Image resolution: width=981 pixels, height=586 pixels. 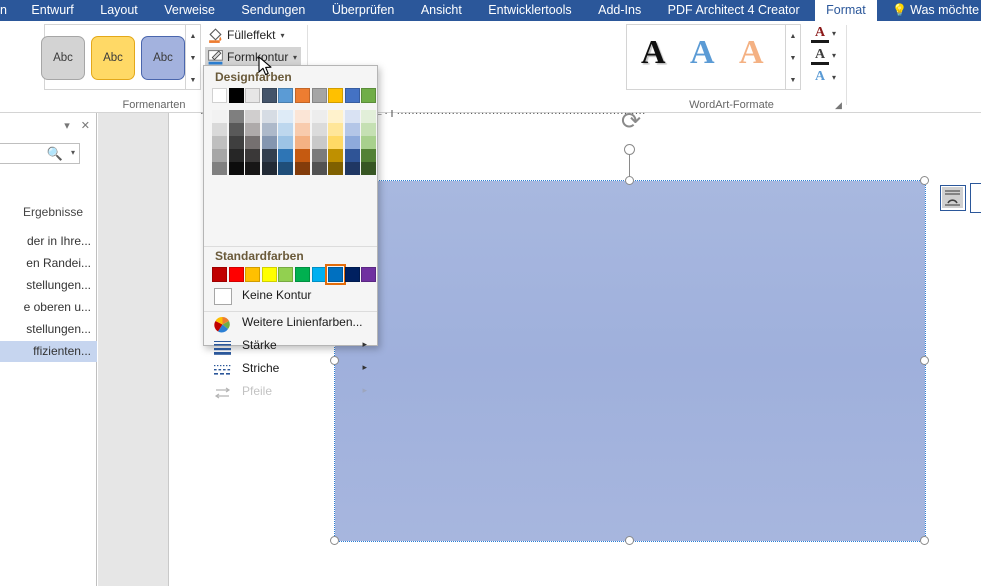 I want to click on search-input: 🔍 ▾, so click(x=40, y=153).